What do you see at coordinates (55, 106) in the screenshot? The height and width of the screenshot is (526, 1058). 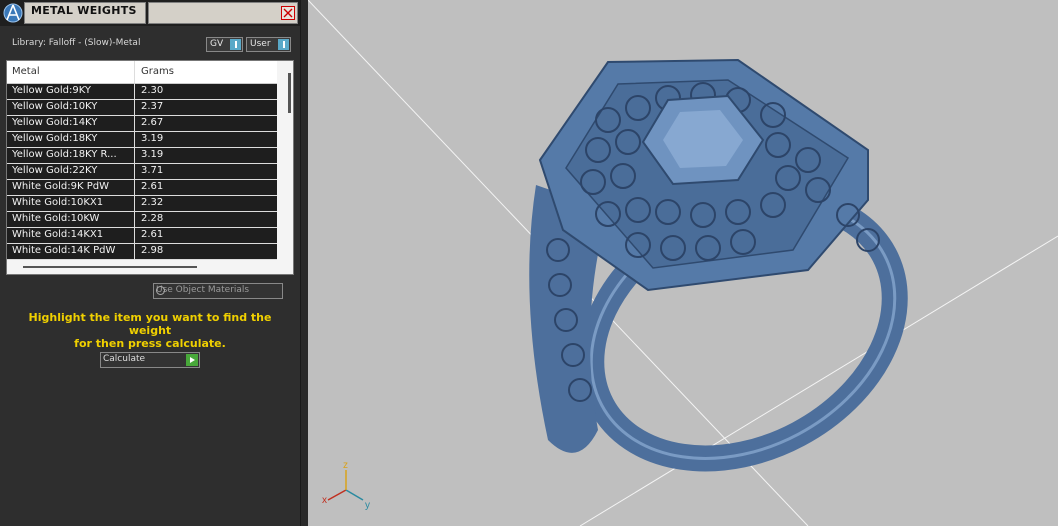 I see `metal-name: Yellow Gold:10KY` at bounding box center [55, 106].